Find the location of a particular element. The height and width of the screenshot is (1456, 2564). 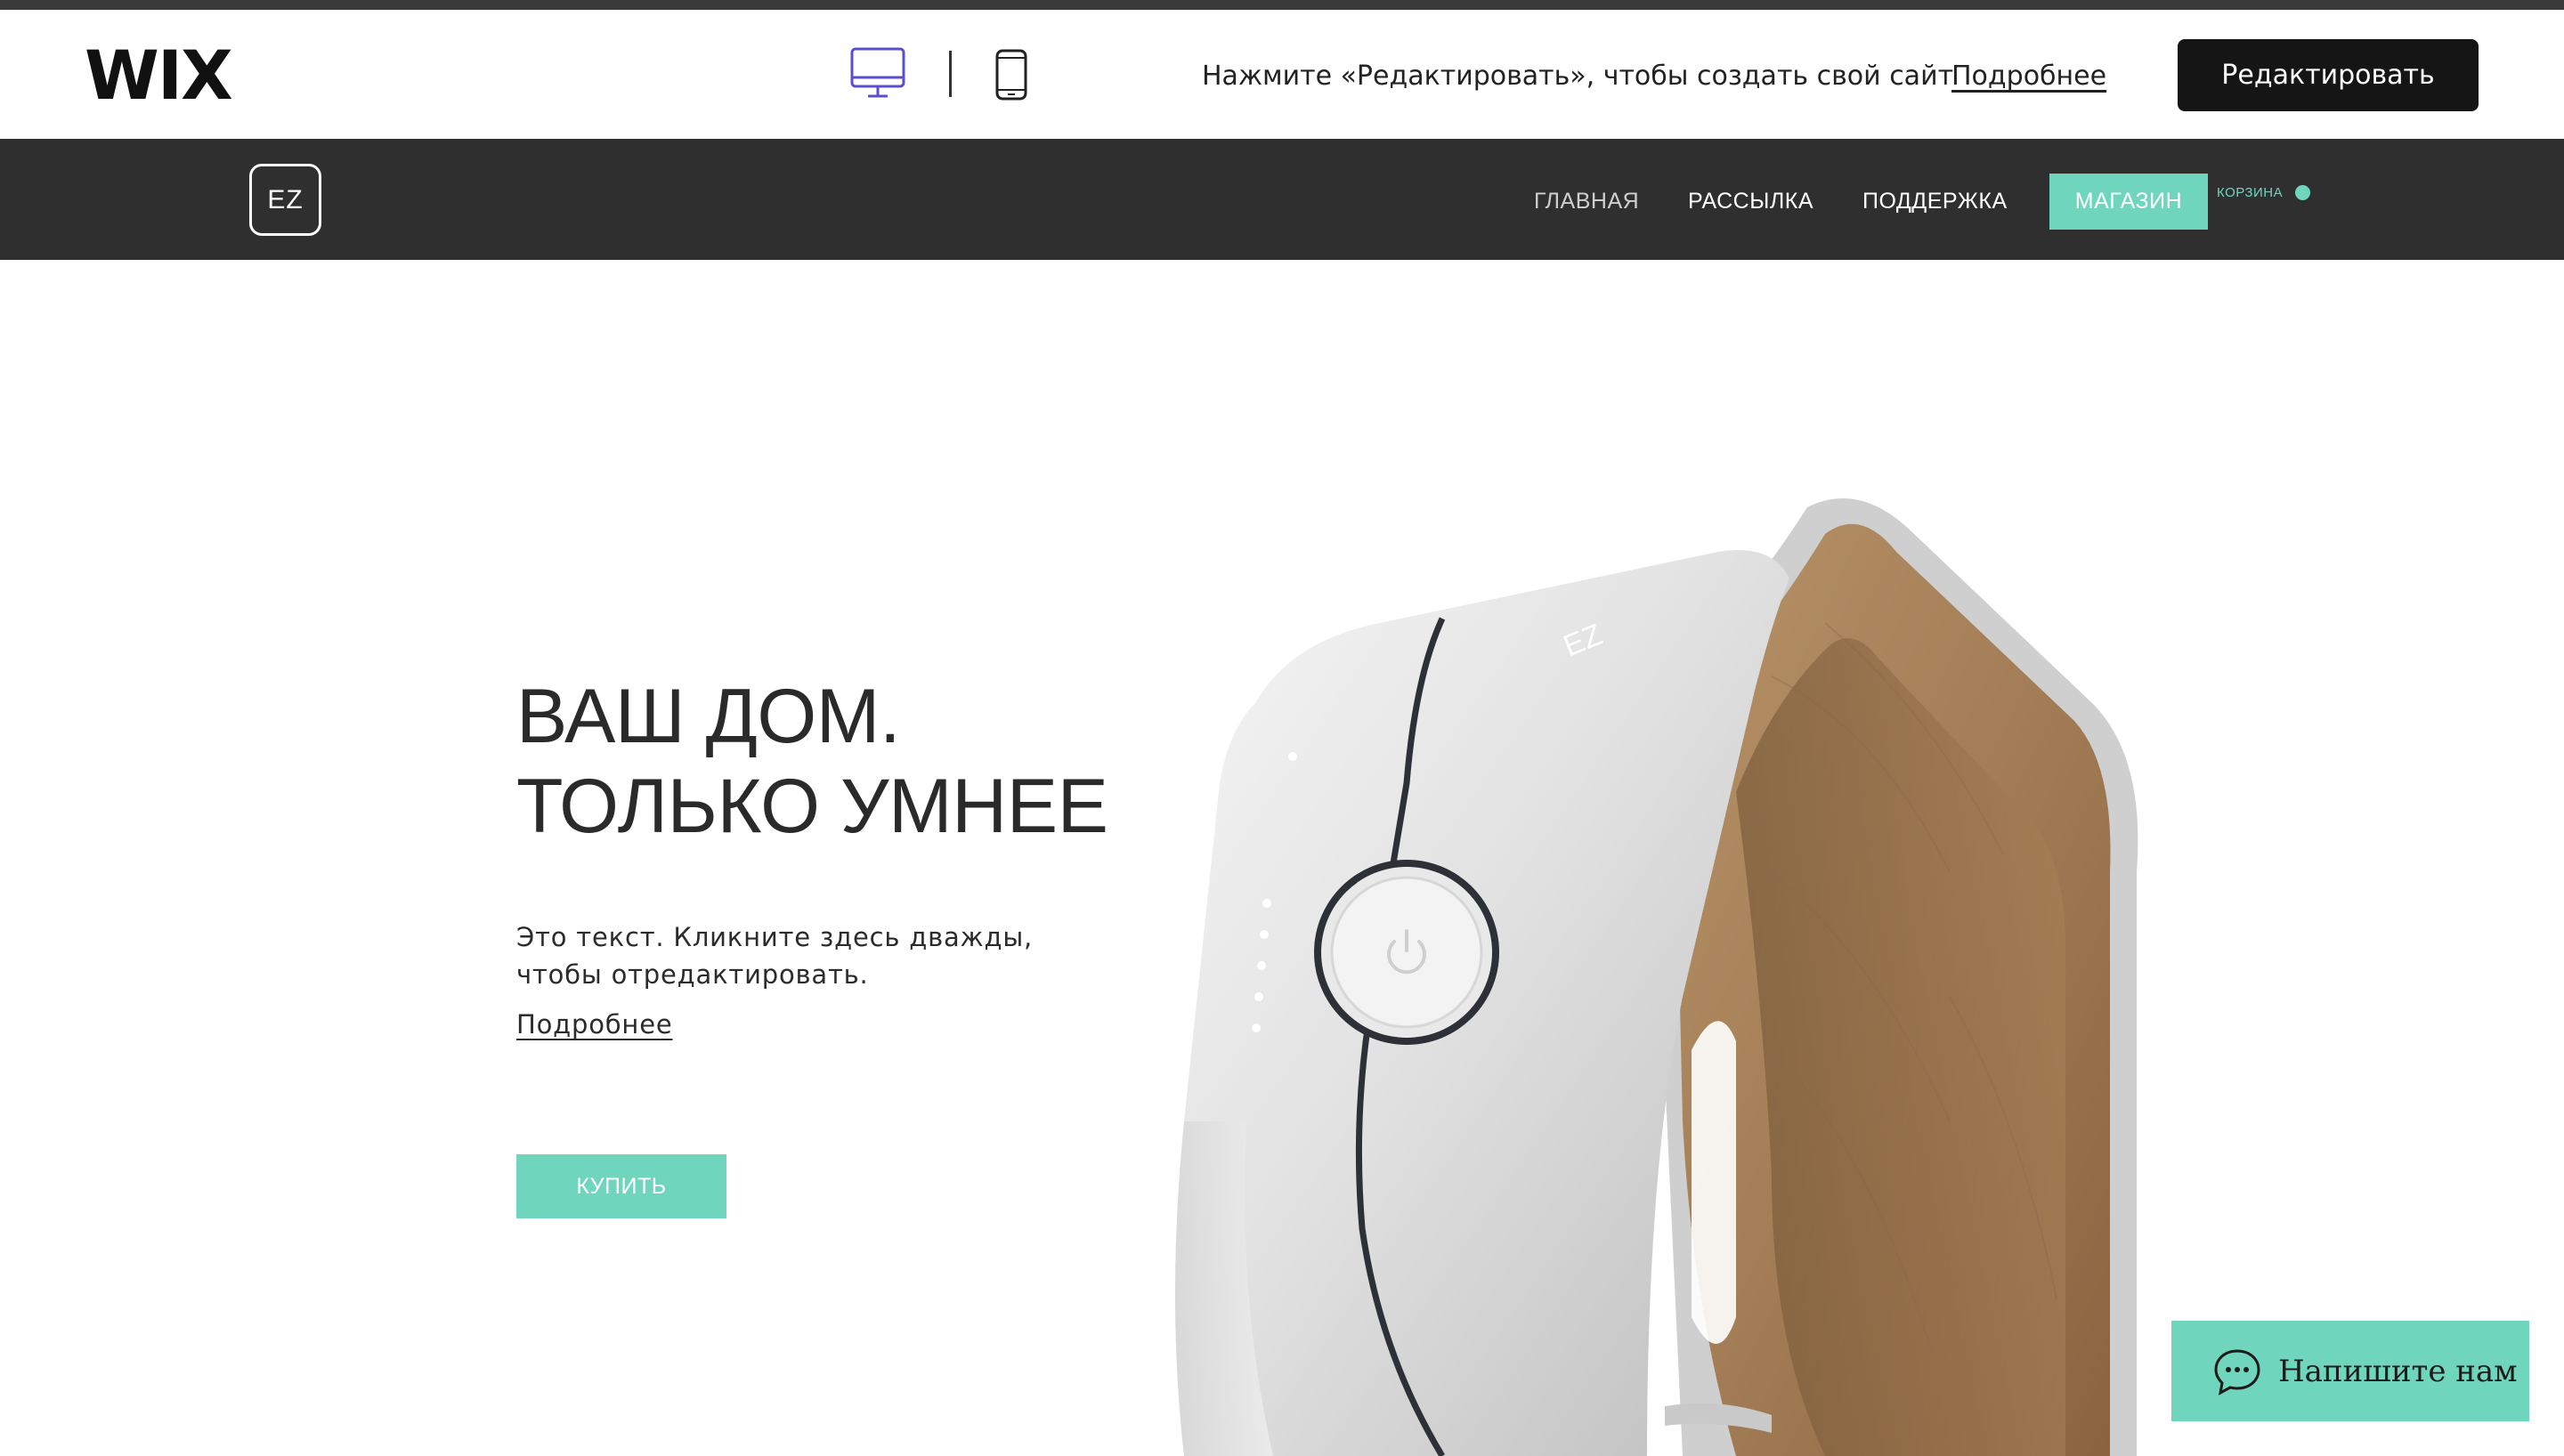

cart-label: КОРЗИНА is located at coordinates (2250, 192).